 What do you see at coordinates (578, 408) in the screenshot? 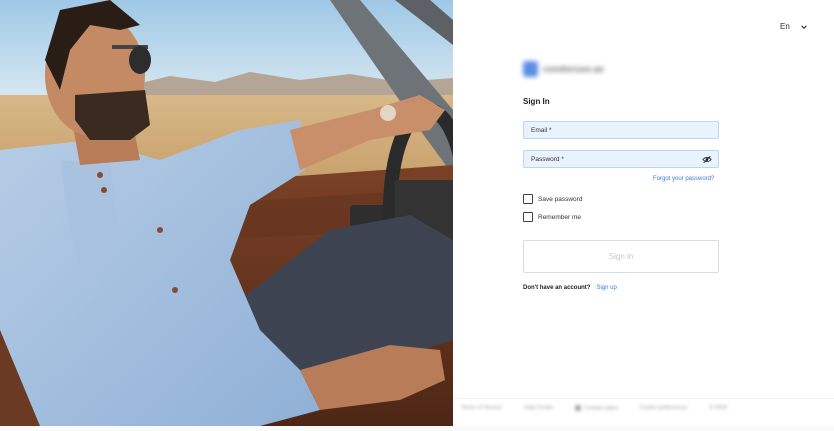
I see `phone-icon` at bounding box center [578, 408].